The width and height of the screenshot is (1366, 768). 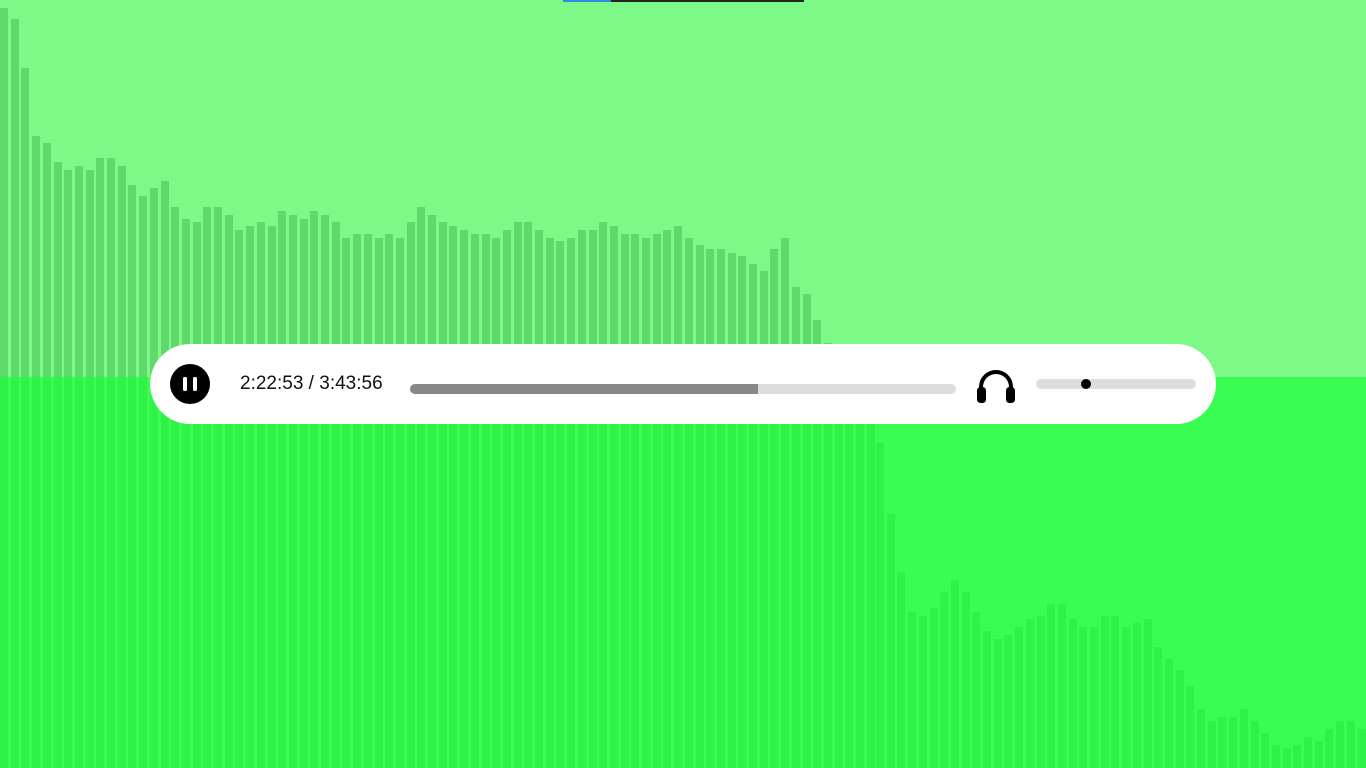 What do you see at coordinates (584, 389) in the screenshot?
I see `seek-bar-fill` at bounding box center [584, 389].